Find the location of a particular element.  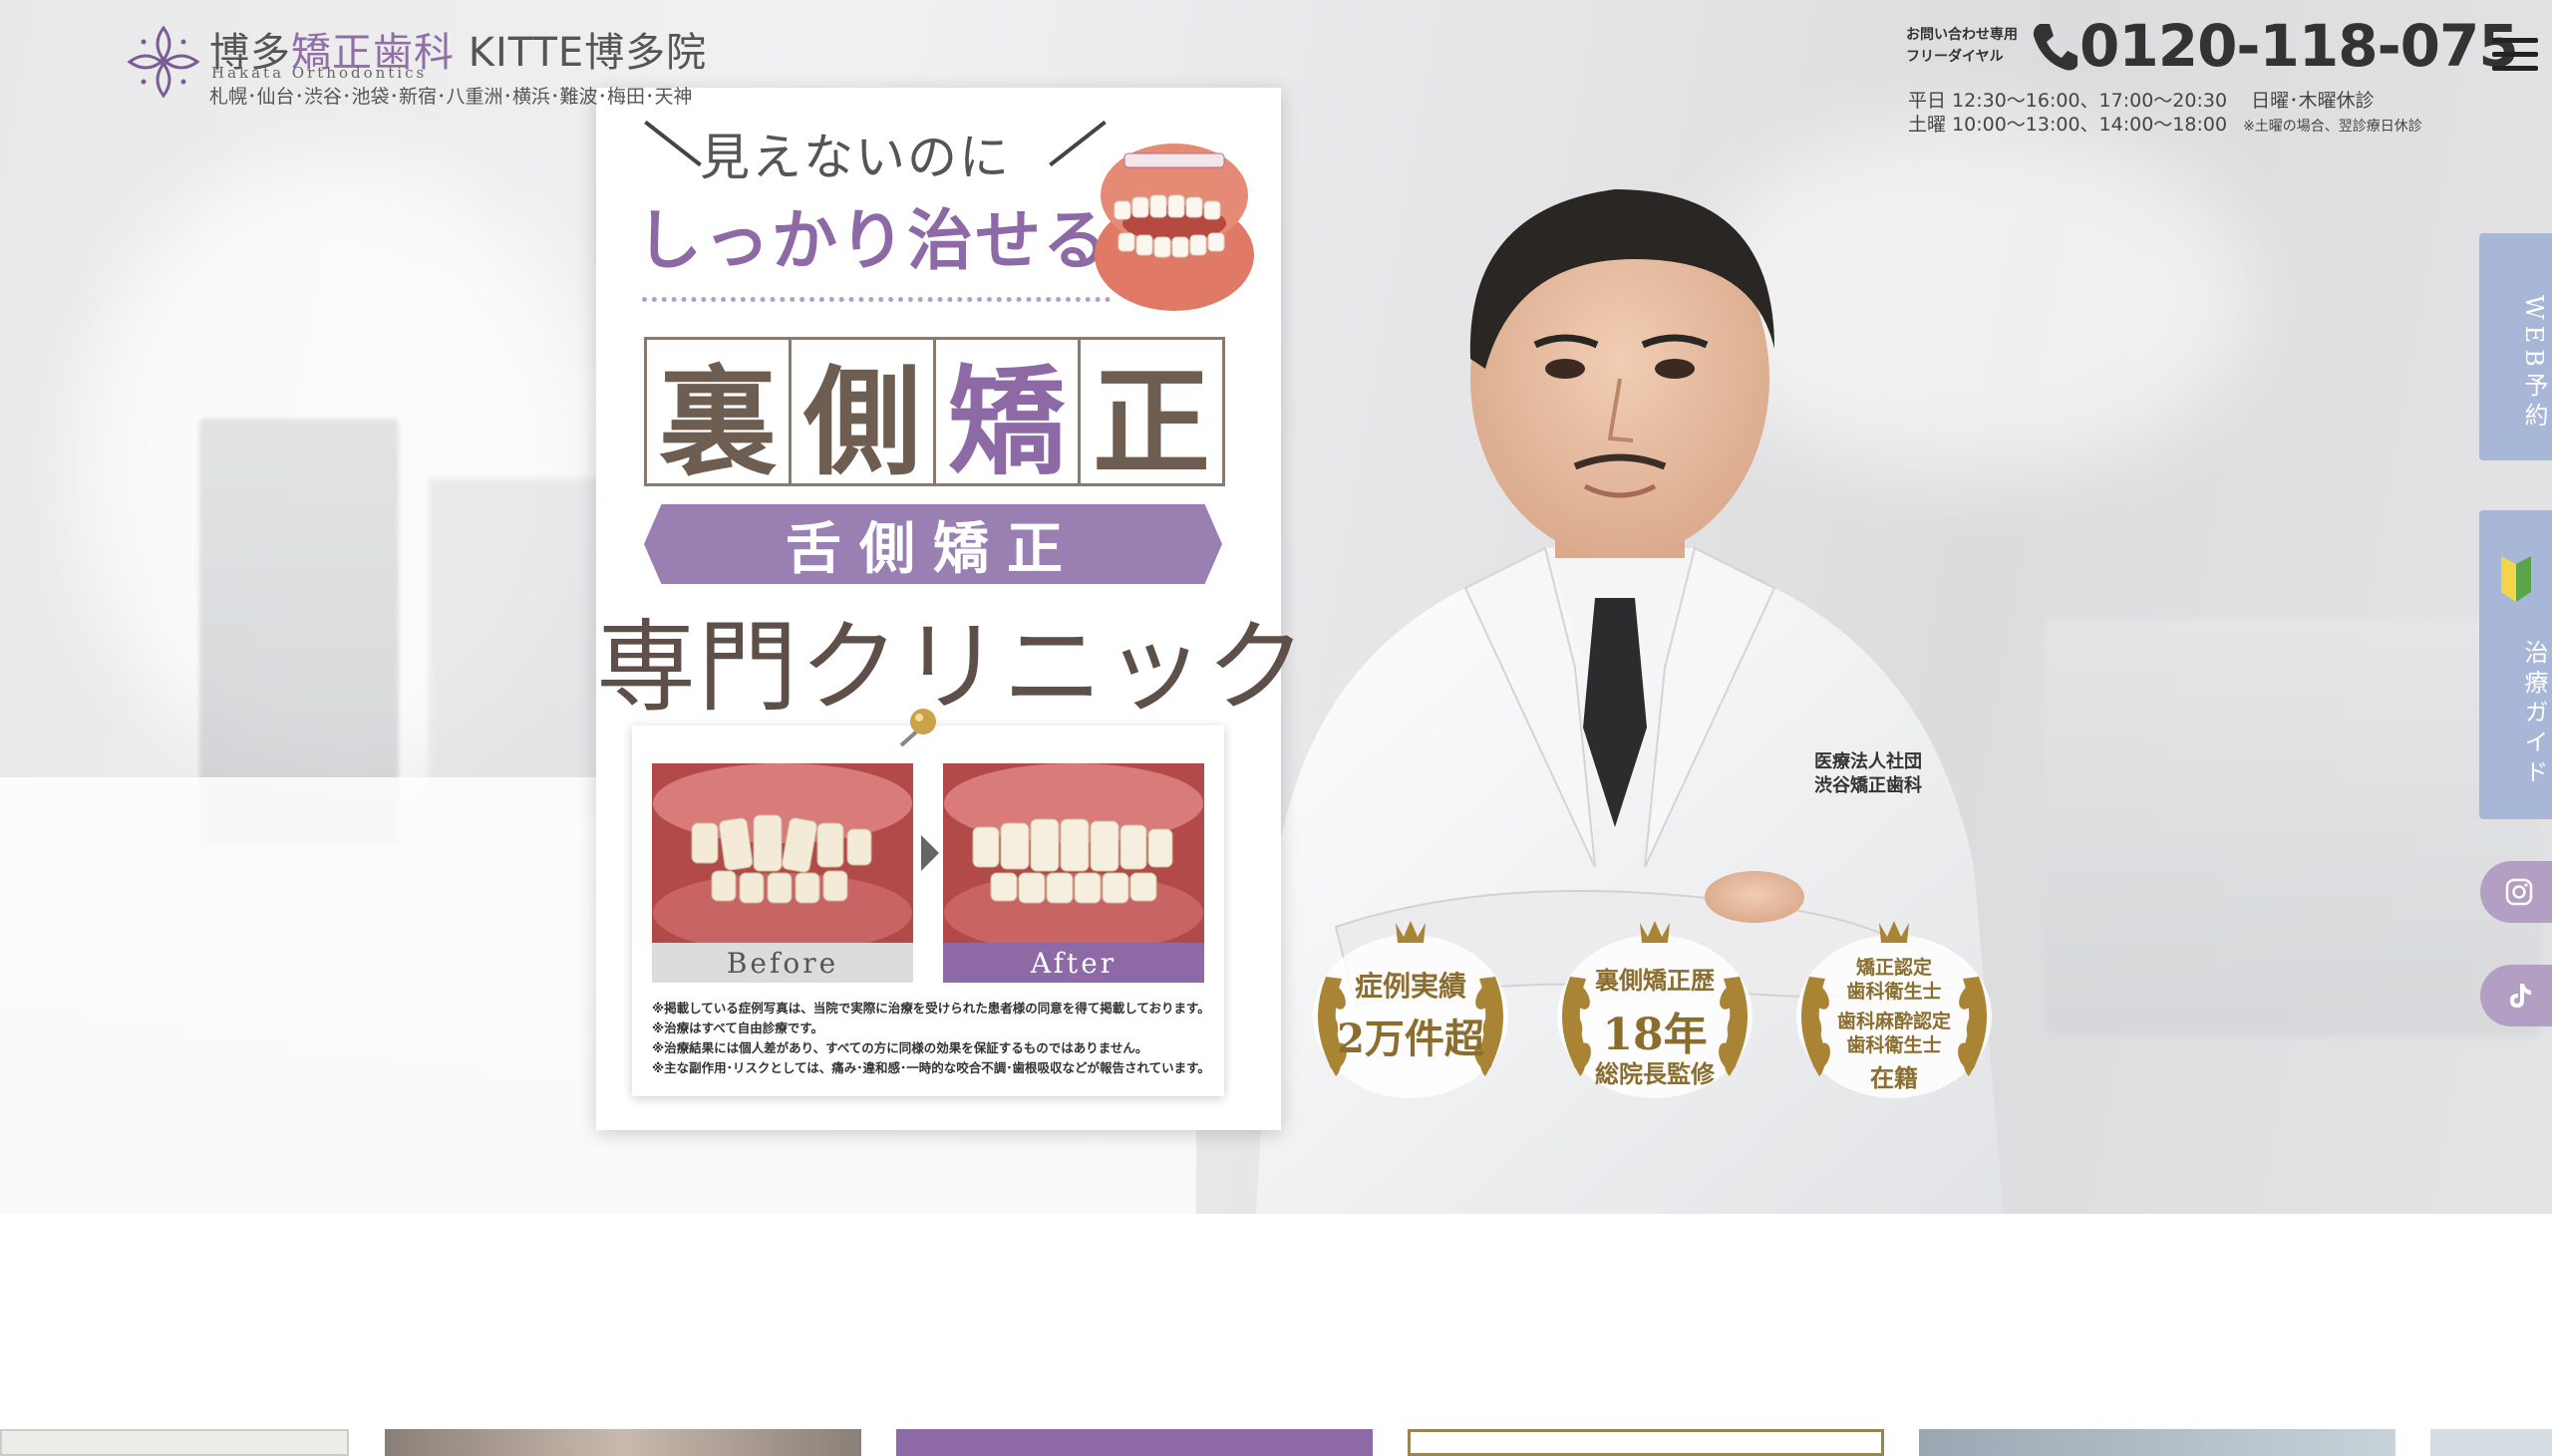

badge-1-line-2: 2万件超 is located at coordinates (1410, 1039).